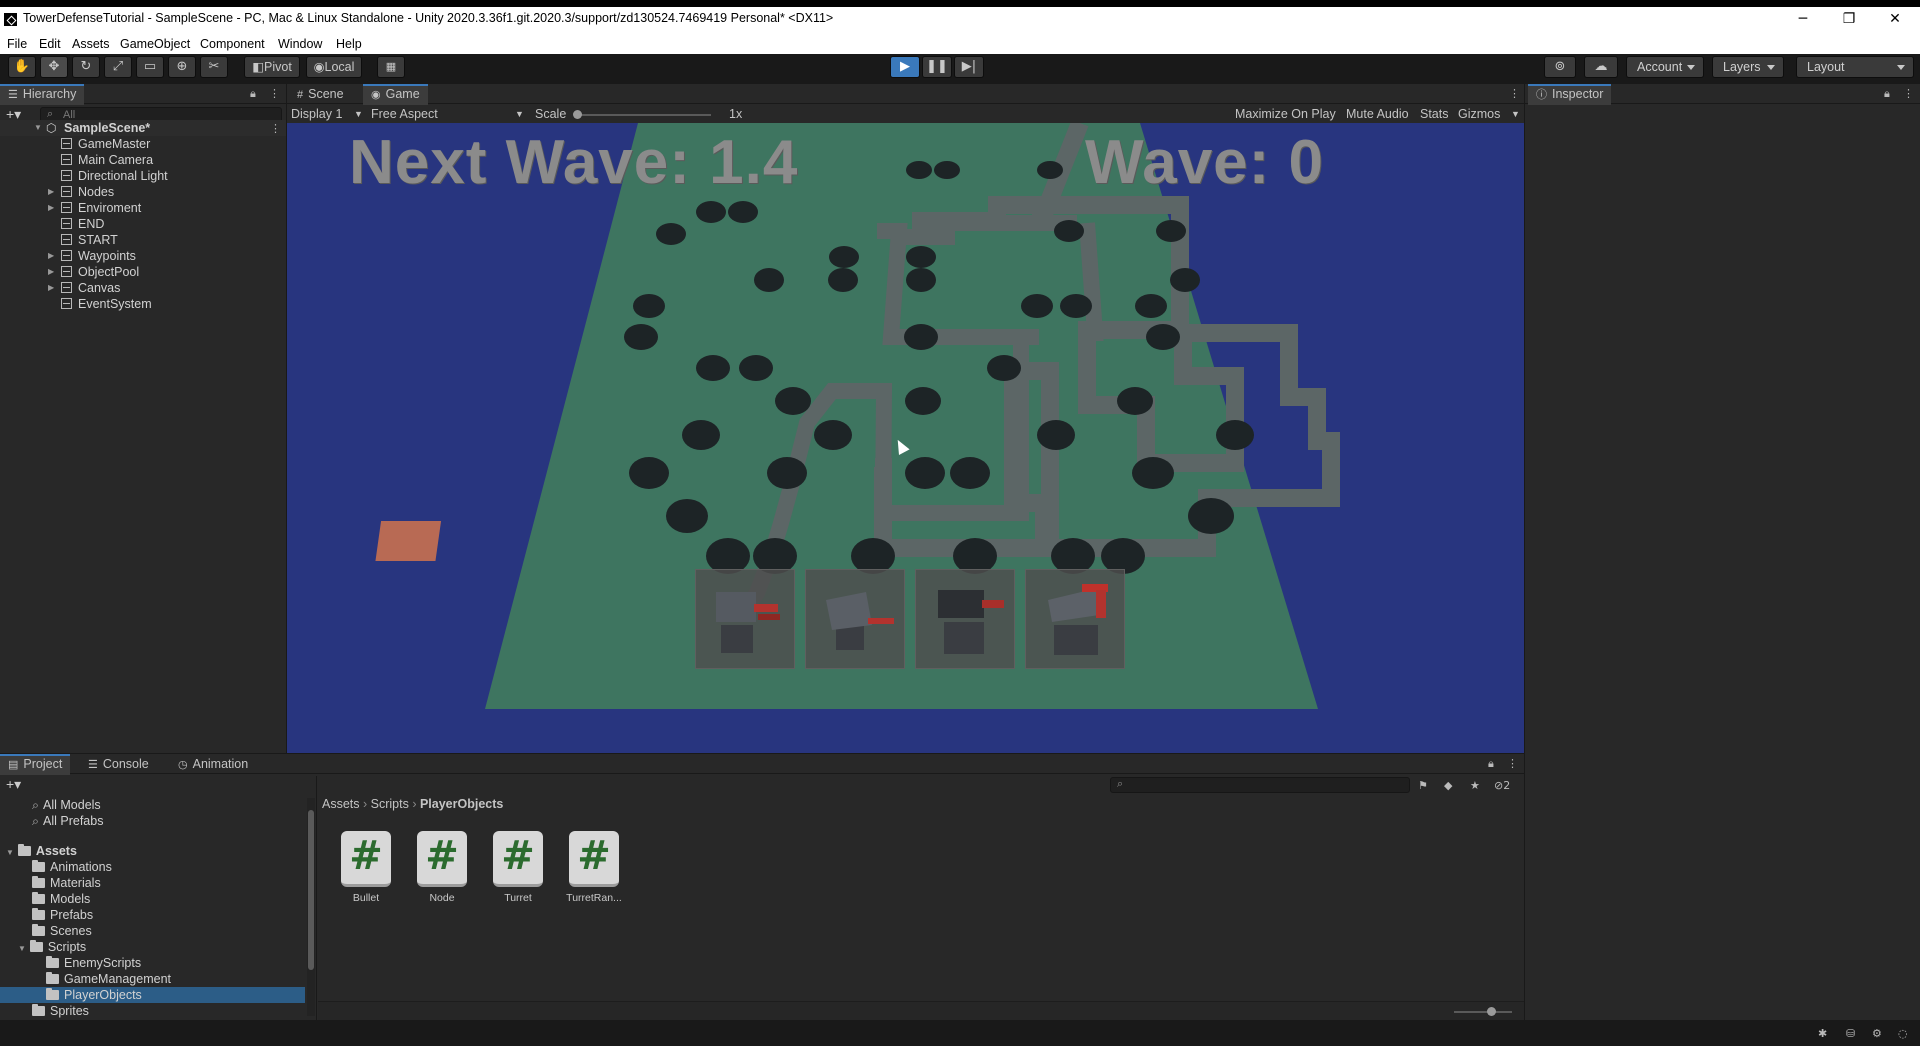  Describe the element at coordinates (518, 859) in the screenshot. I see `script-turret-icon: #` at that location.